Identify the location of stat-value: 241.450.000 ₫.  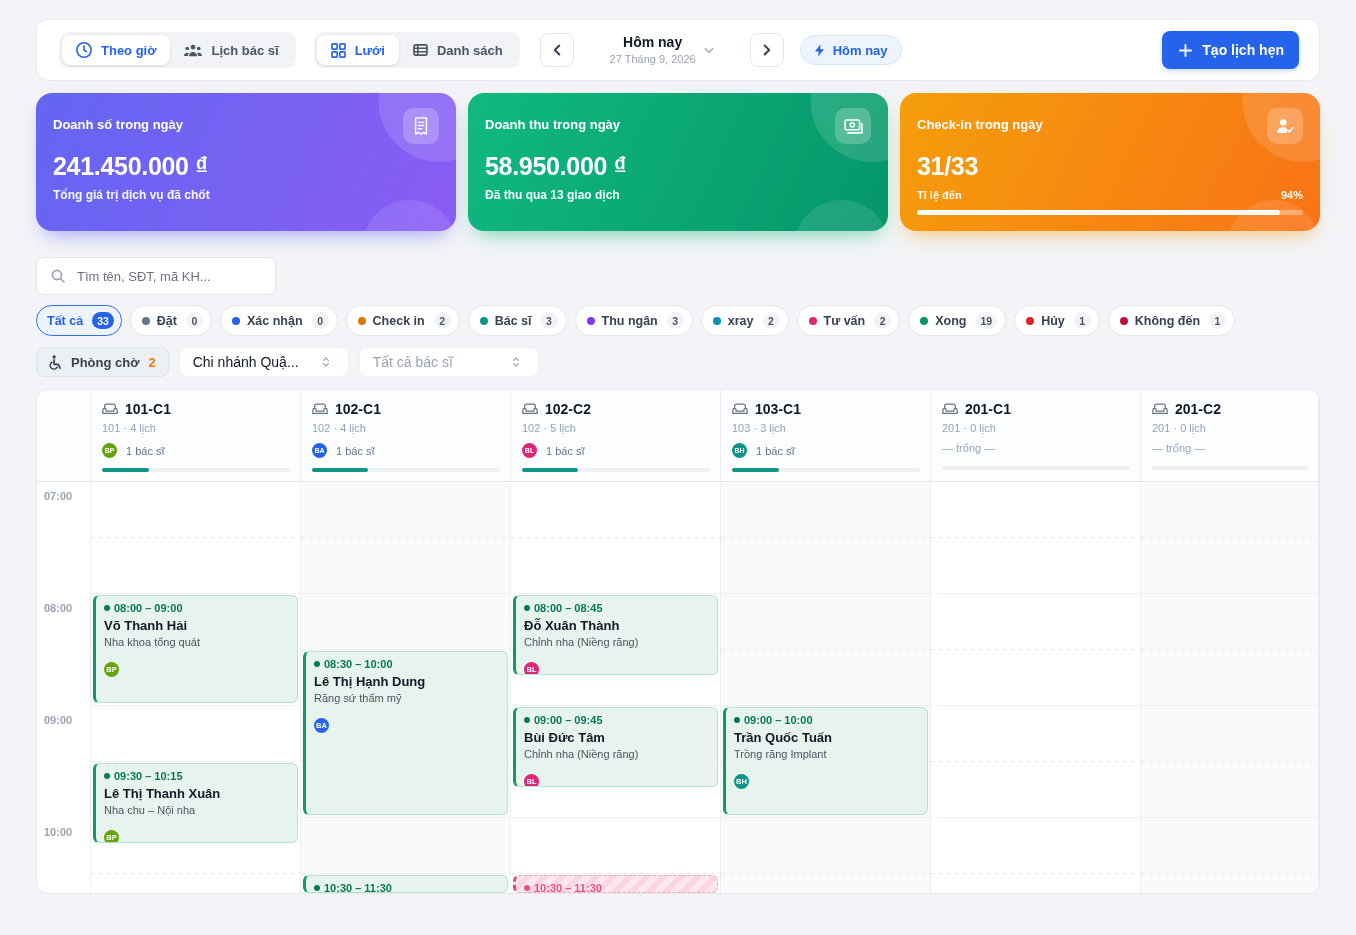
(131, 166).